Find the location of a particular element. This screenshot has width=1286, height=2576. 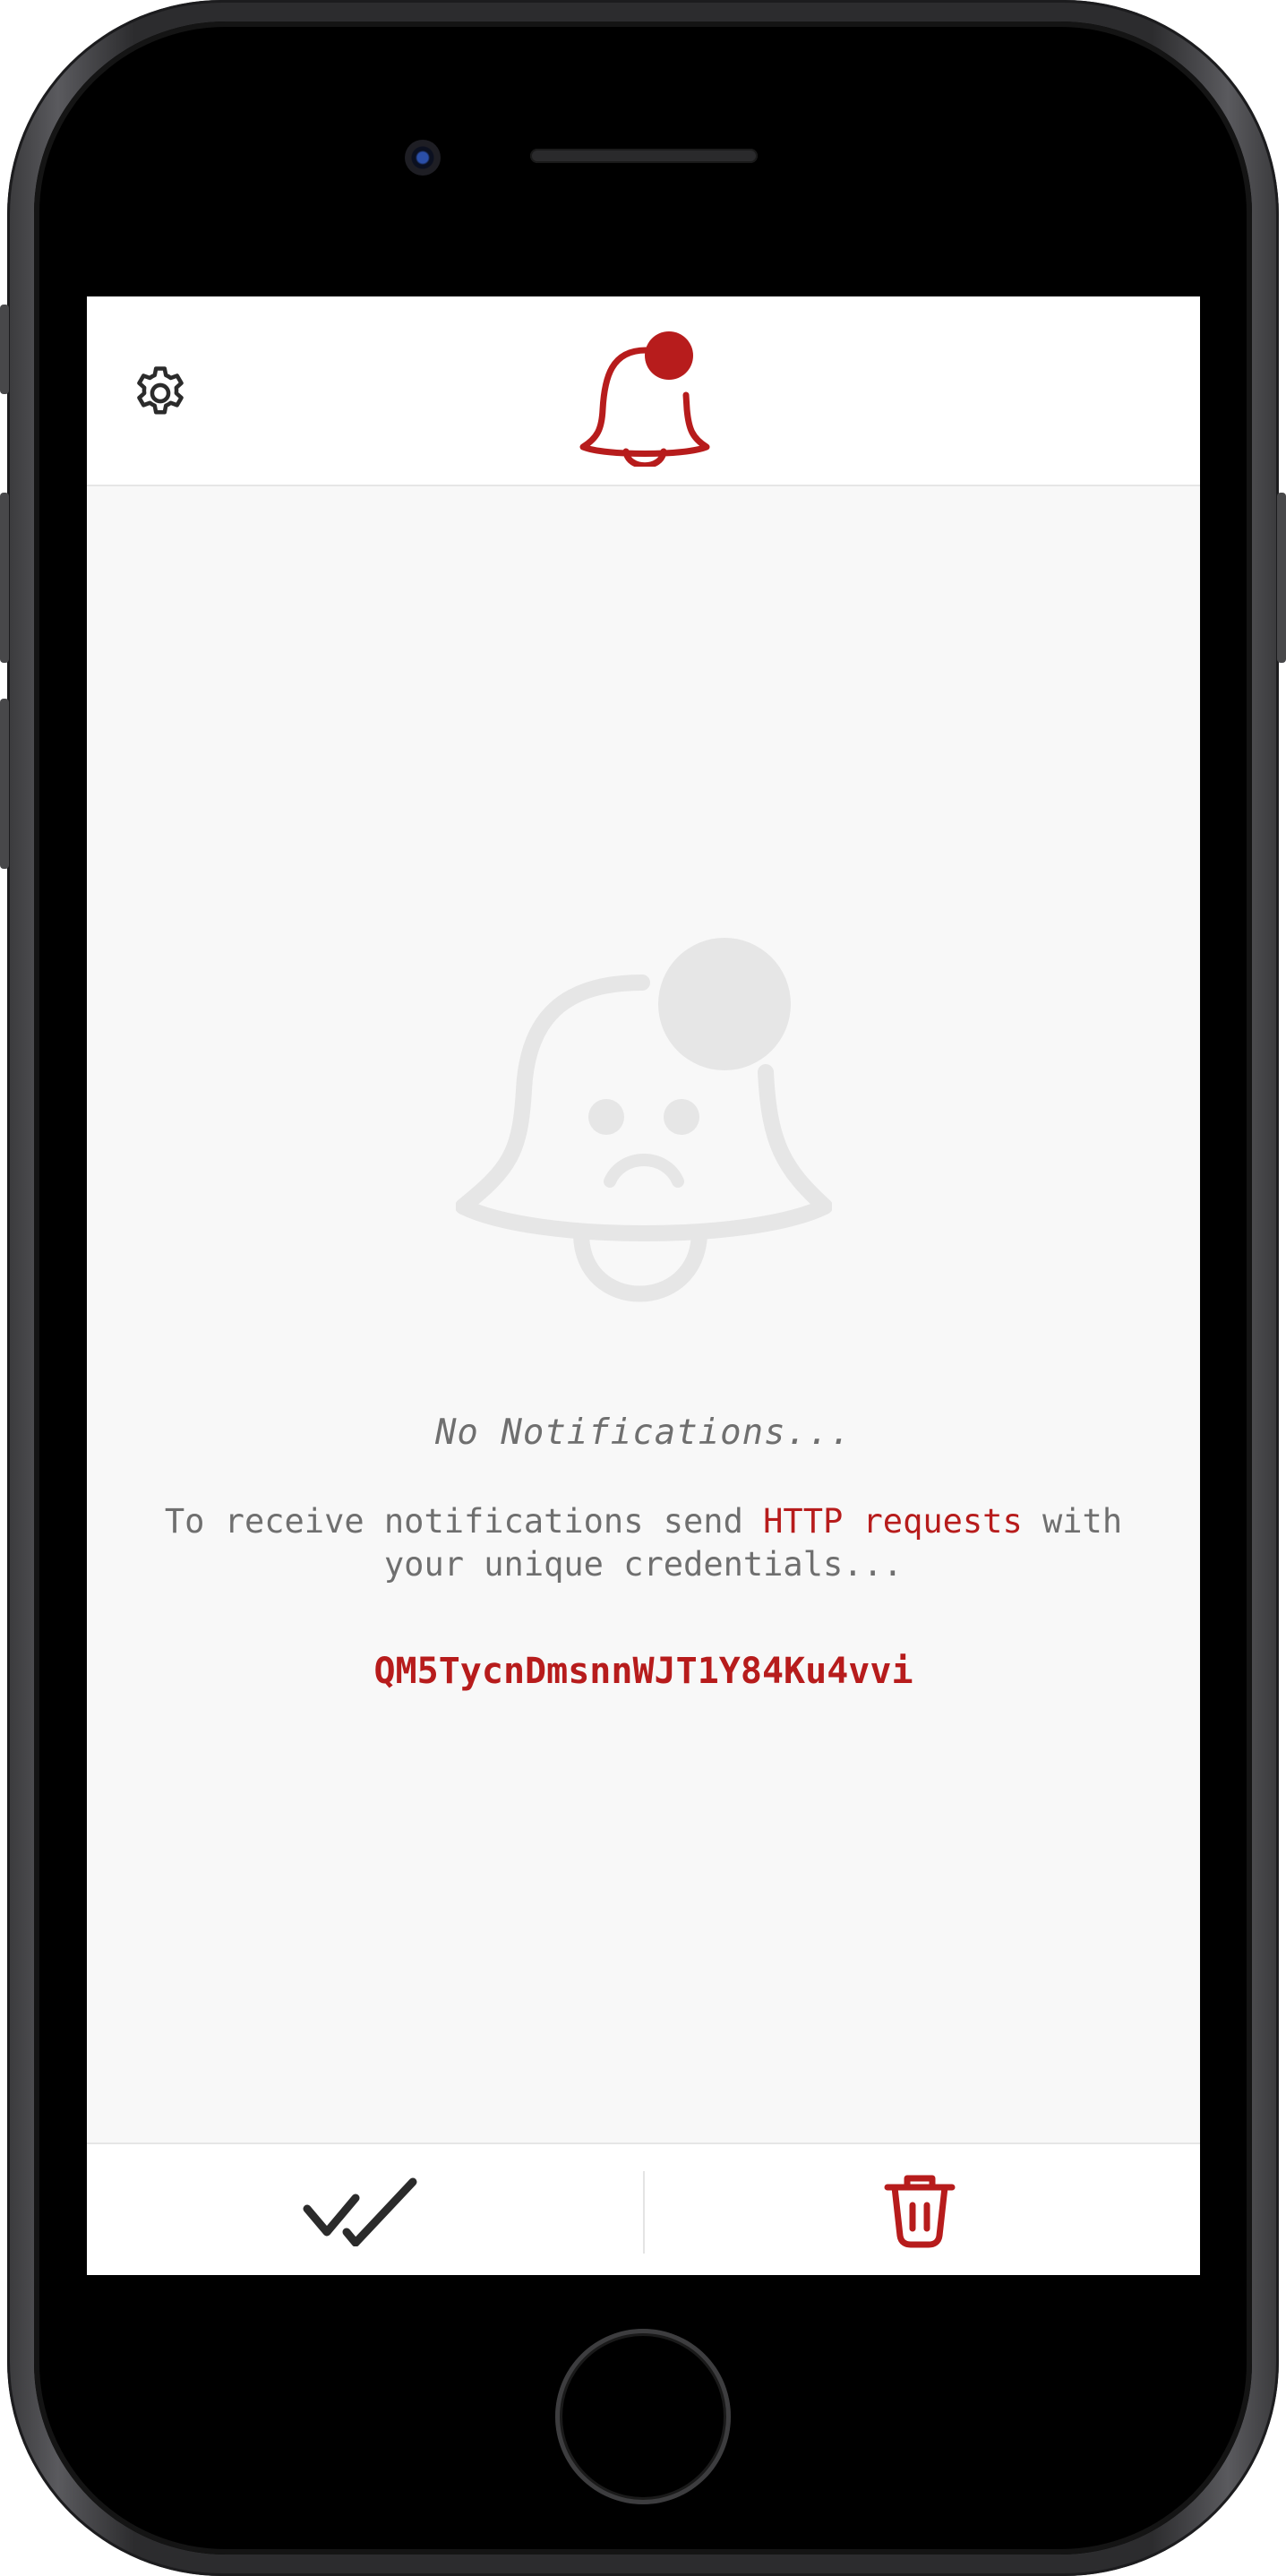

credential-token: QM5TycnDmsnnWJT1Y84Ku4vvi is located at coordinates (644, 1671).